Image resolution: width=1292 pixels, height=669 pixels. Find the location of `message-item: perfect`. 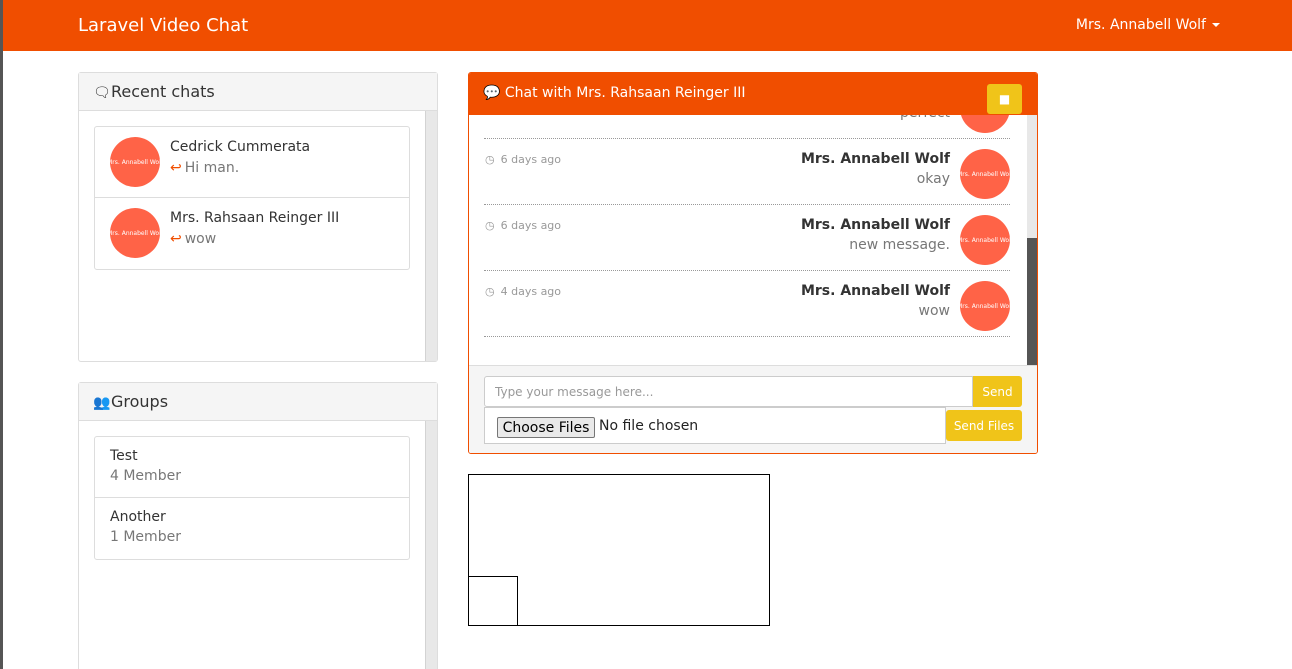

message-item: perfect is located at coordinates (747, 127).